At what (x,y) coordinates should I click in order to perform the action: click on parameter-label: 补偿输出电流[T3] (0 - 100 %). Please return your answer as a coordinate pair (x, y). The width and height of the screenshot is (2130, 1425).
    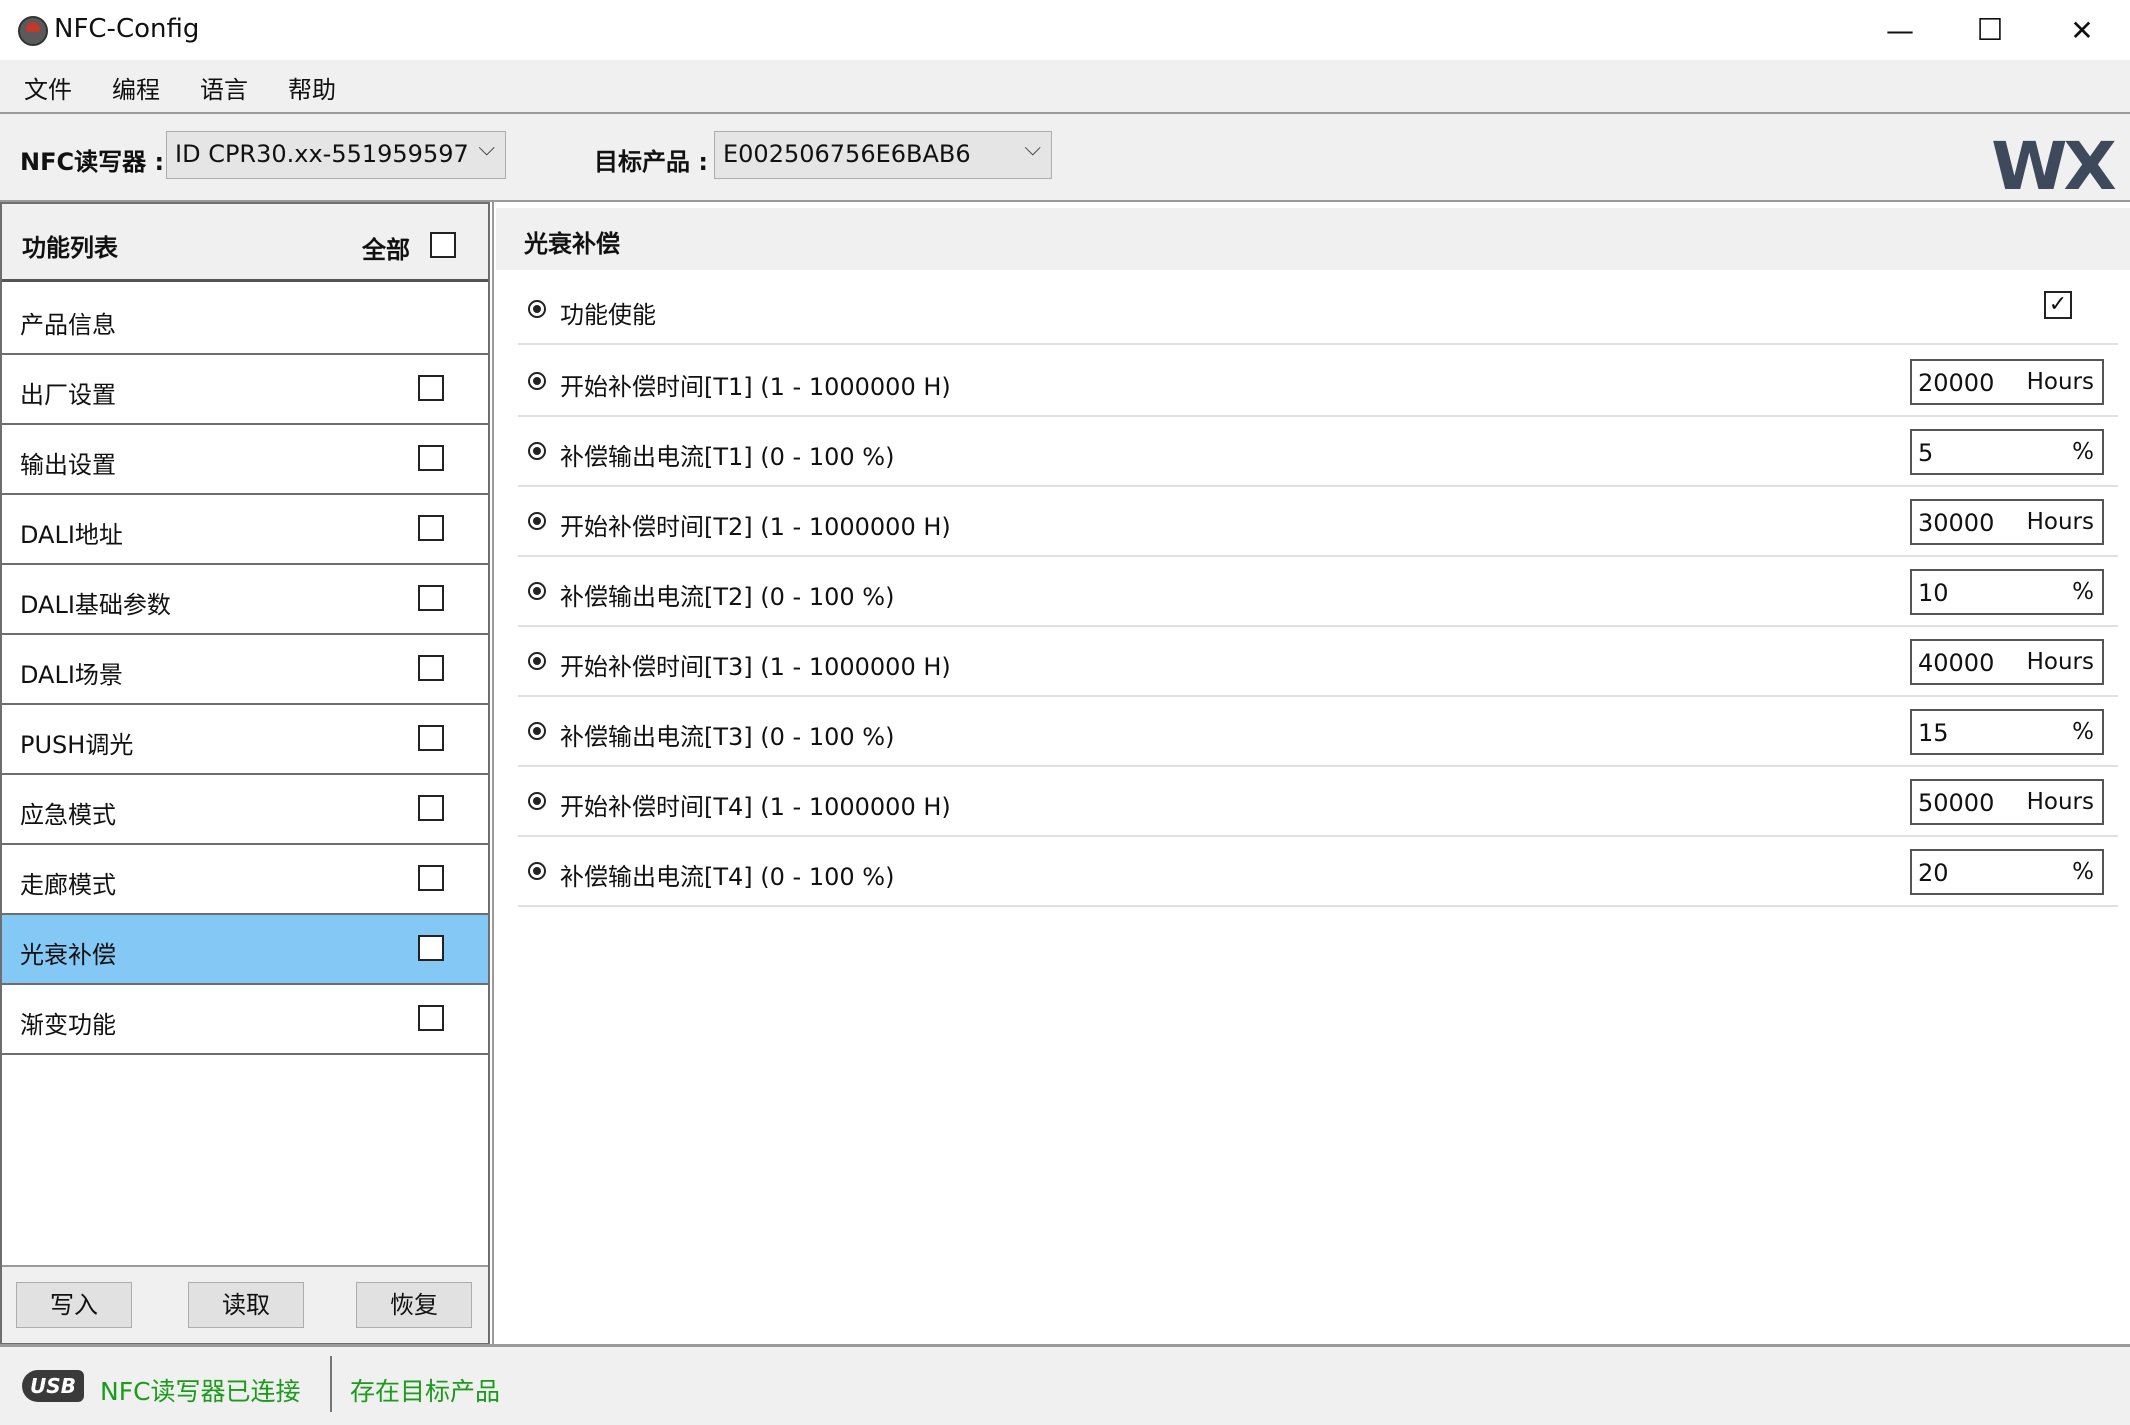
    Looking at the image, I should click on (727, 737).